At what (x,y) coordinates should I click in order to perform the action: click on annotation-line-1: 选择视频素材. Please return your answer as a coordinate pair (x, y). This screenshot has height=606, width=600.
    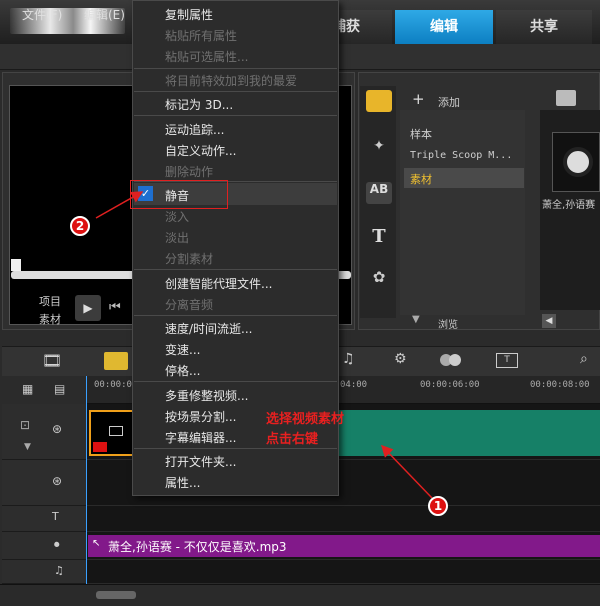
    Looking at the image, I should click on (305, 419).